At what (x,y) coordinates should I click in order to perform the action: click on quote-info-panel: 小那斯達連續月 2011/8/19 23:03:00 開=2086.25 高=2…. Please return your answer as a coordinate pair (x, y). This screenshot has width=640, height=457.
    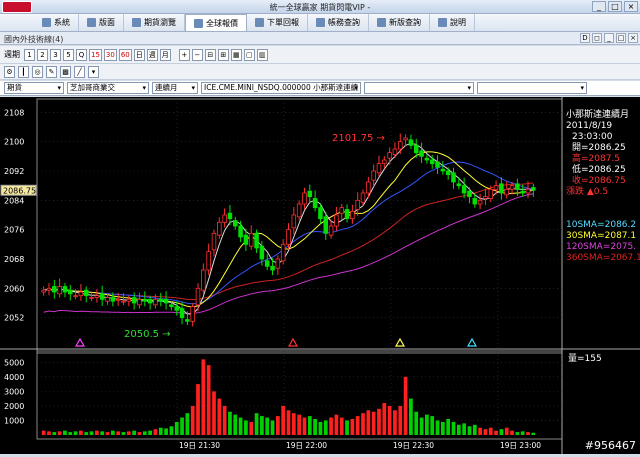
    Looking at the image, I should click on (603, 187).